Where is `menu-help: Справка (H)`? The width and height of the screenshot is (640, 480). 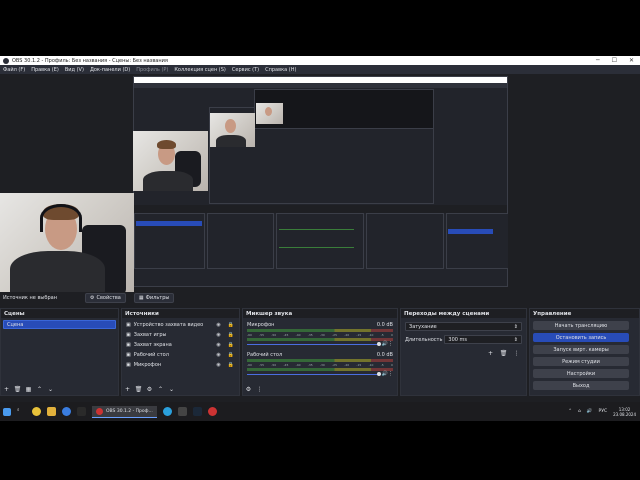
menu-help: Справка (H) is located at coordinates (280, 70).